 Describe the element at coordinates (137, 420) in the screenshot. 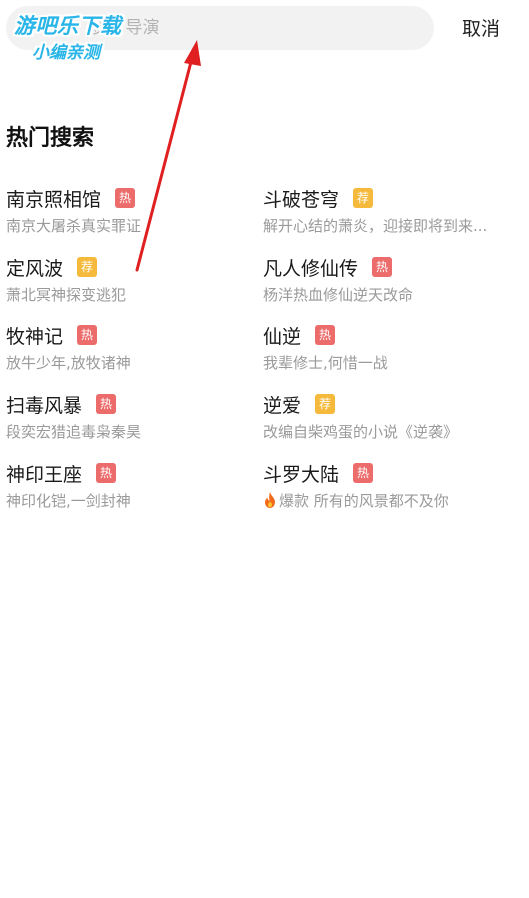

I see `hot-search-item-7: 扫毒风暴 热 段奕宏猎追毒枭秦昊` at that location.